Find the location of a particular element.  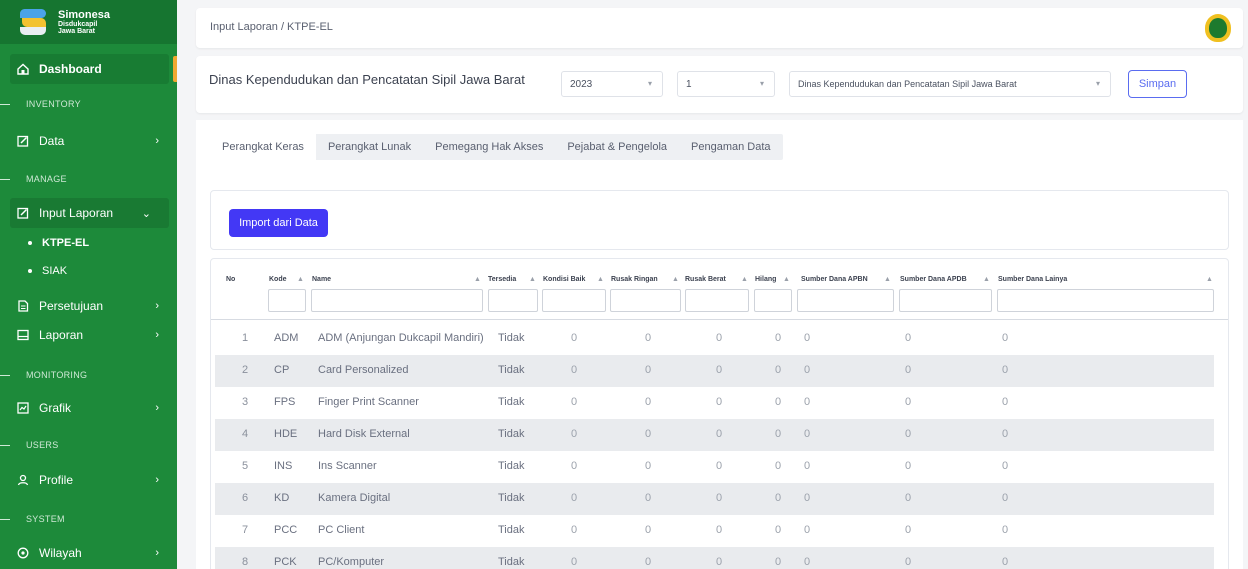

tab-perangkat-keras: Perangkat Keras is located at coordinates (263, 147).